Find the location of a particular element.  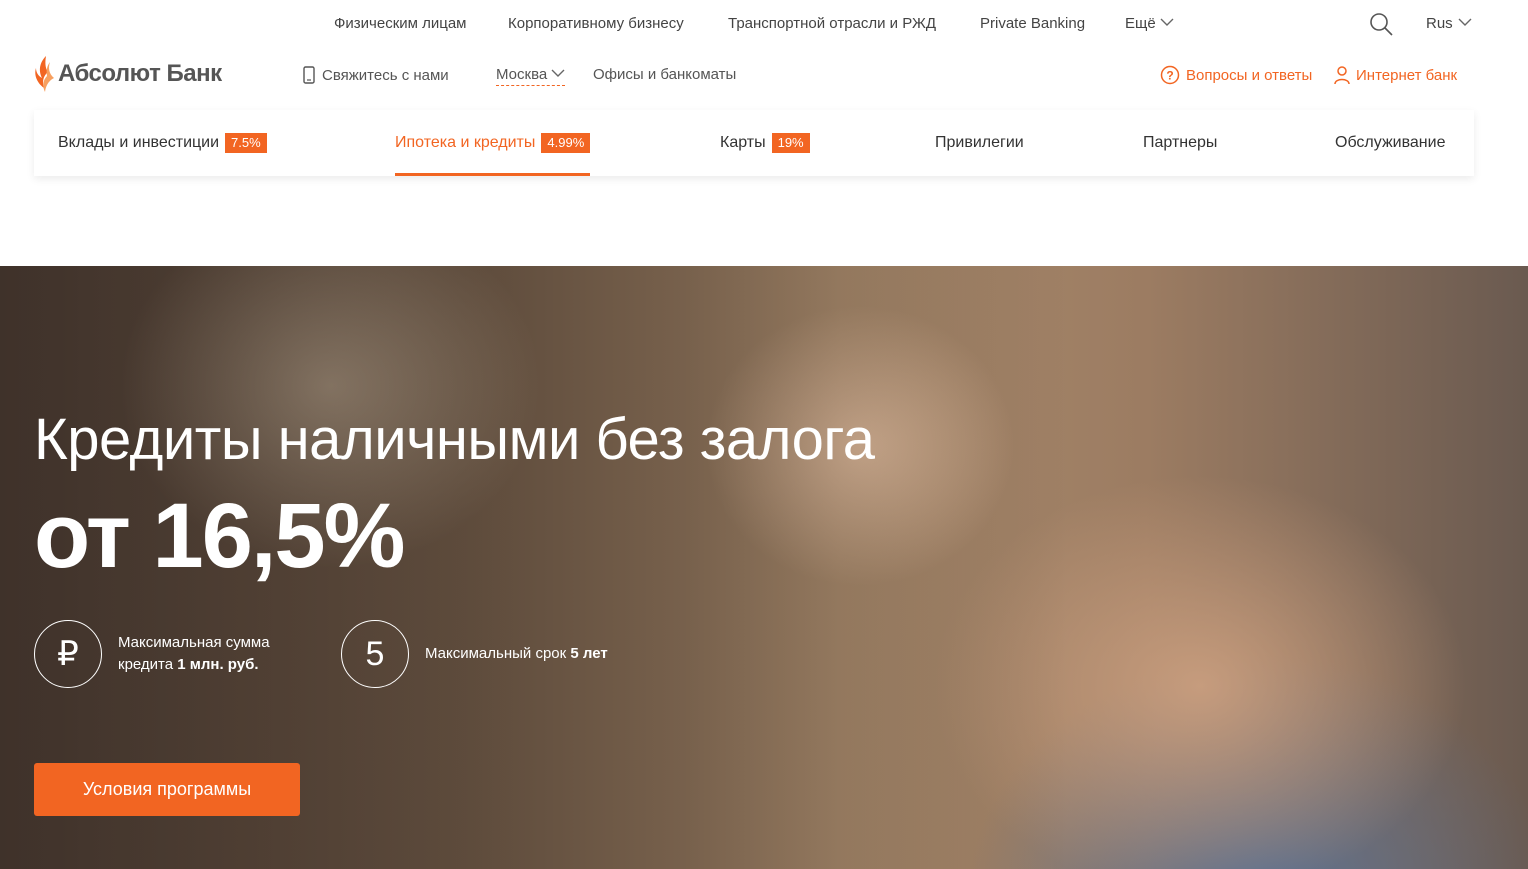

internet-bank-link: Интернет банк is located at coordinates (1395, 75).